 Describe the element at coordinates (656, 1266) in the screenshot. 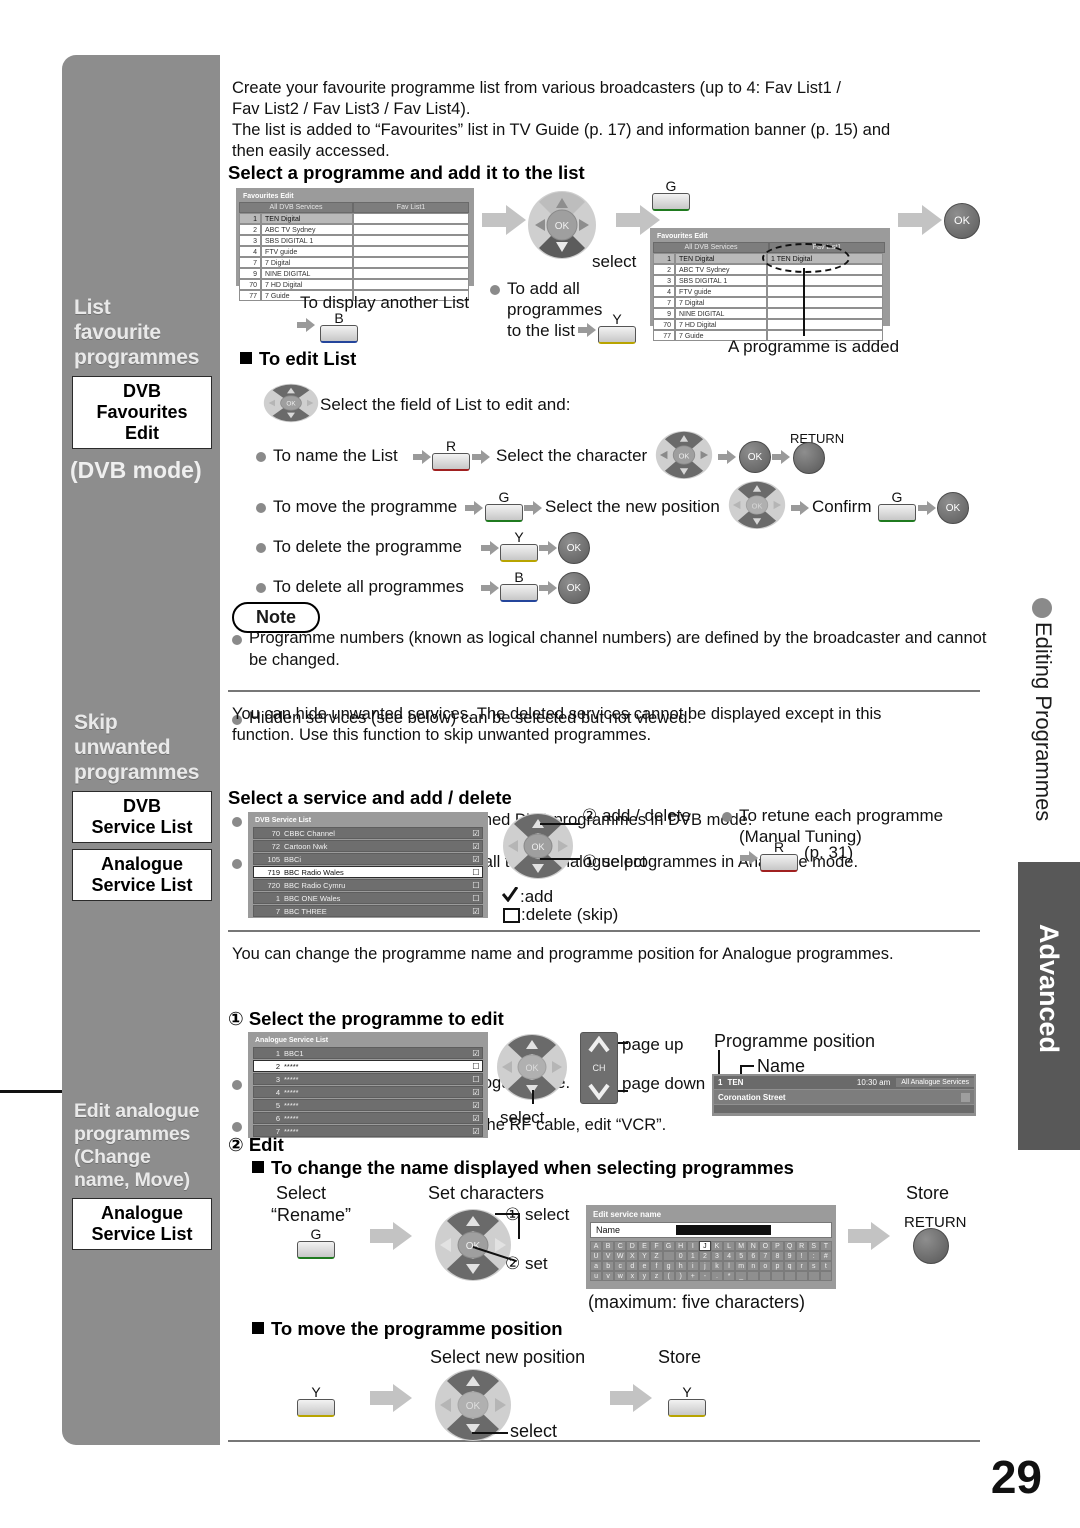

I see `keyboard-key: f` at that location.